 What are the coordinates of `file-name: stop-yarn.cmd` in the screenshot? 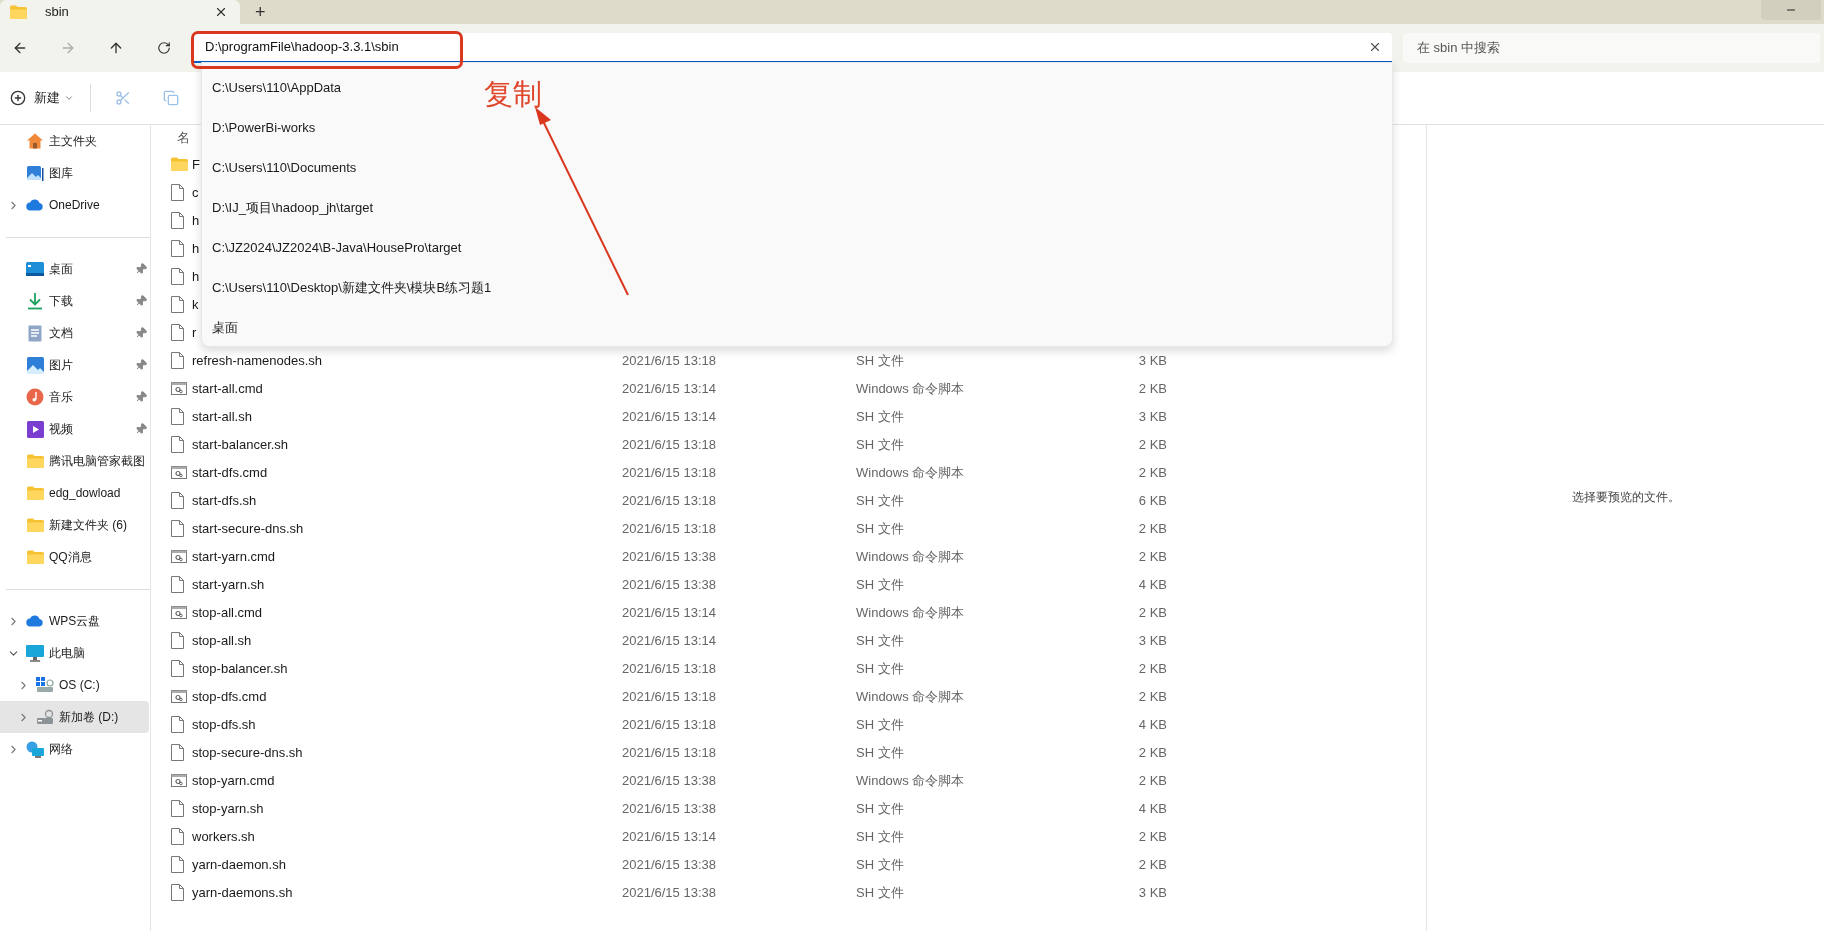 It's located at (233, 780).